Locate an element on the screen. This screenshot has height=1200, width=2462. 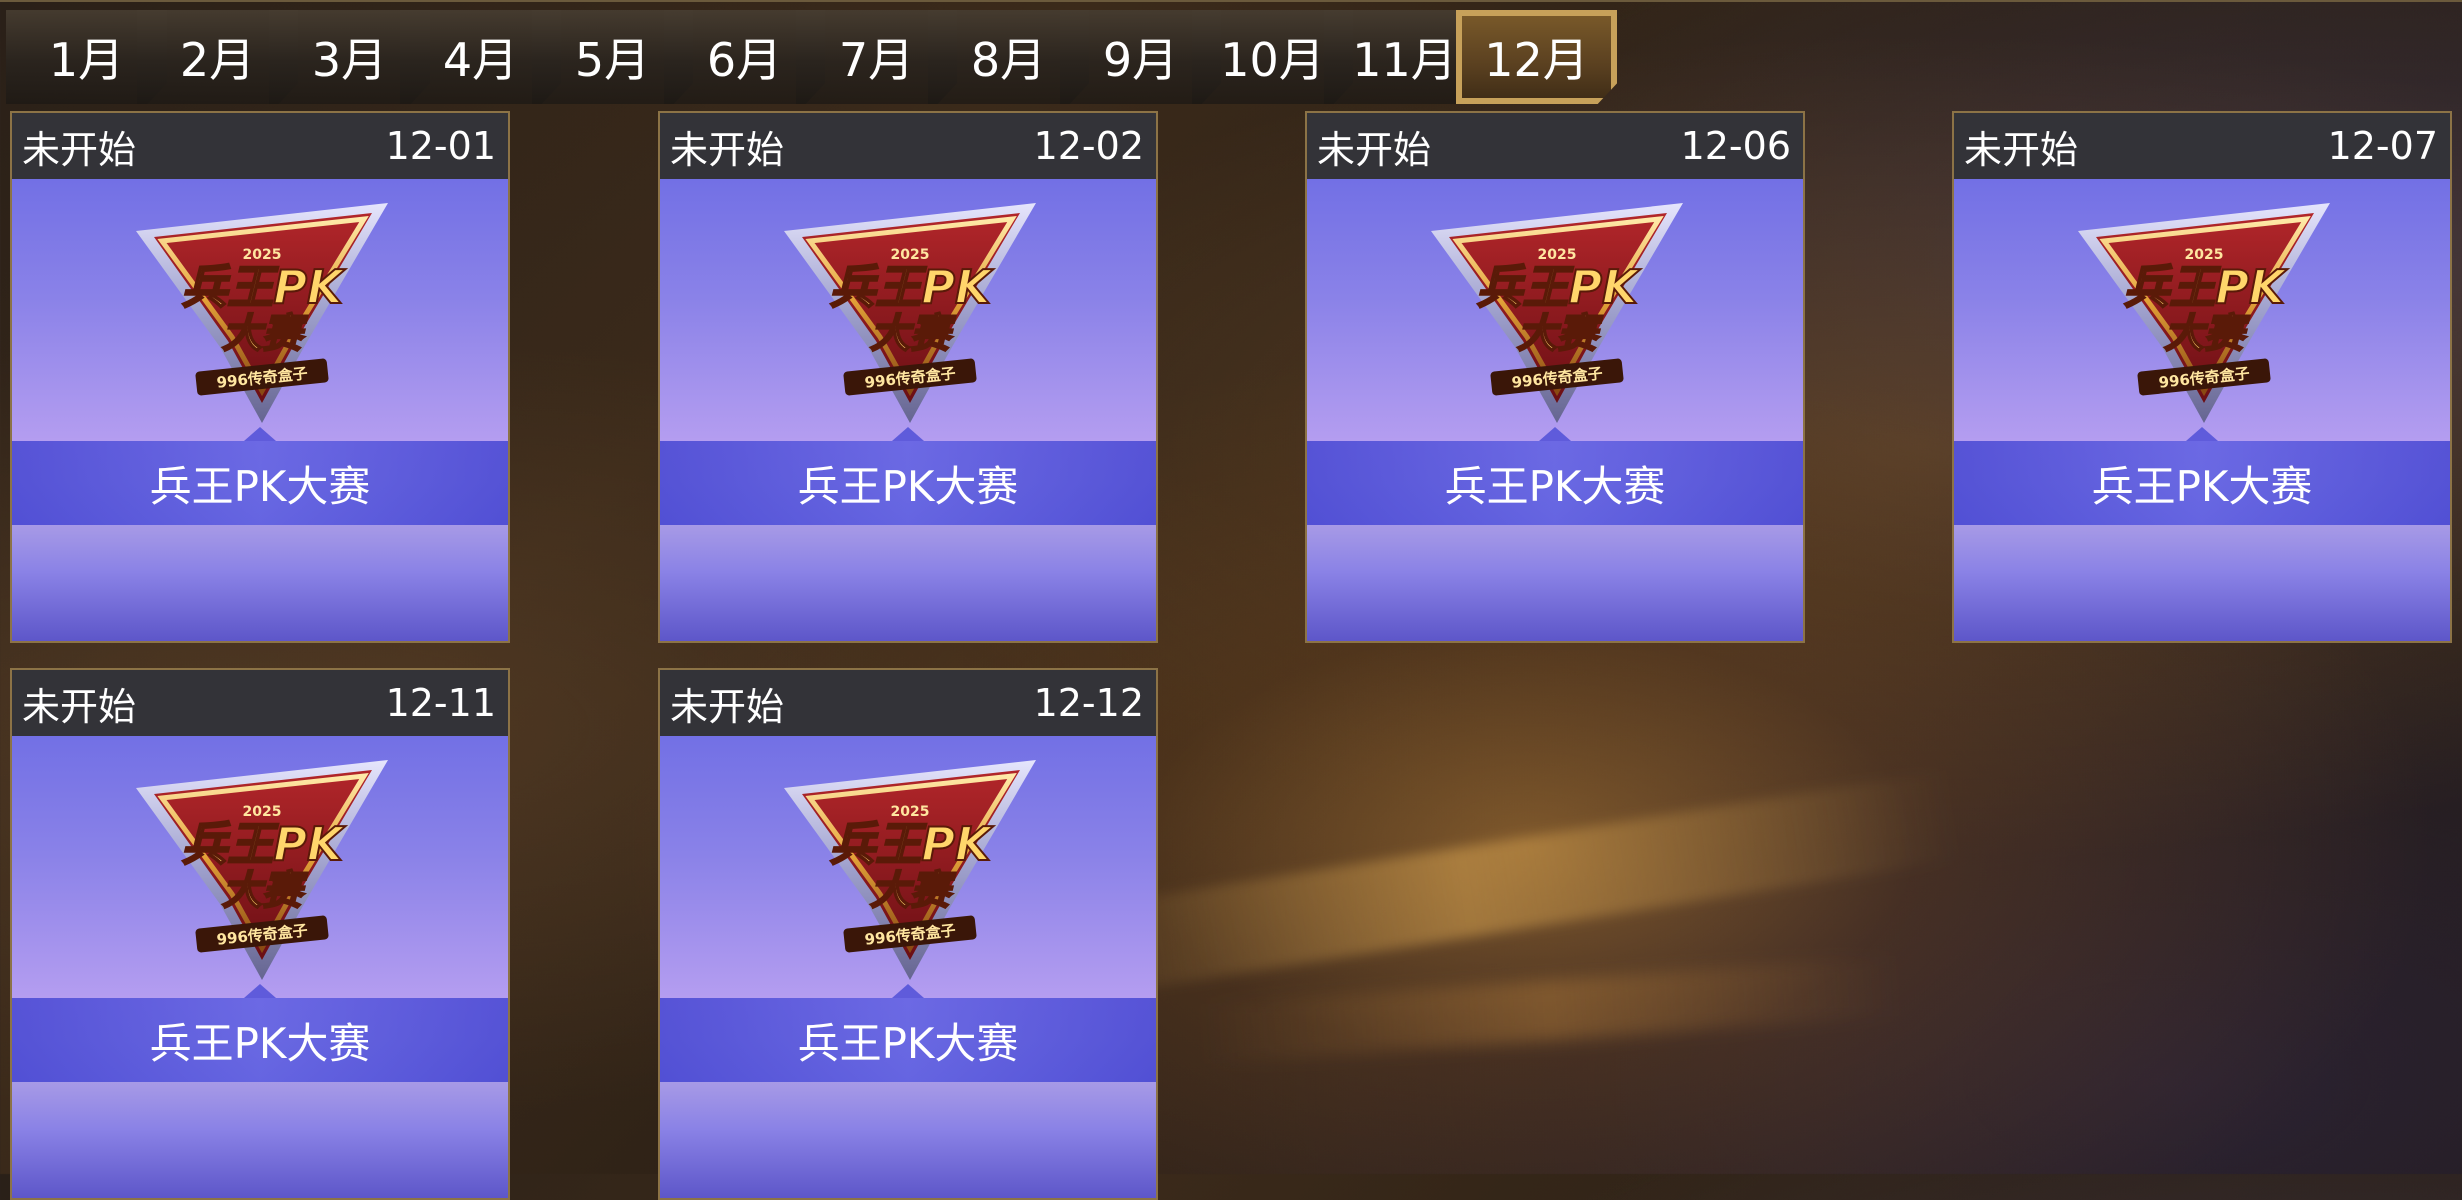
card-header: 未开始 12-02 is located at coordinates (908, 146).